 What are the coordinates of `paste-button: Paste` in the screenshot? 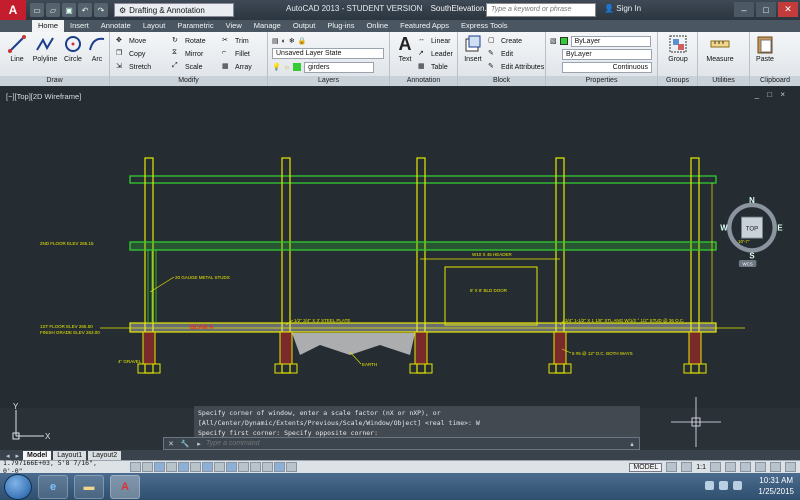 It's located at (765, 48).